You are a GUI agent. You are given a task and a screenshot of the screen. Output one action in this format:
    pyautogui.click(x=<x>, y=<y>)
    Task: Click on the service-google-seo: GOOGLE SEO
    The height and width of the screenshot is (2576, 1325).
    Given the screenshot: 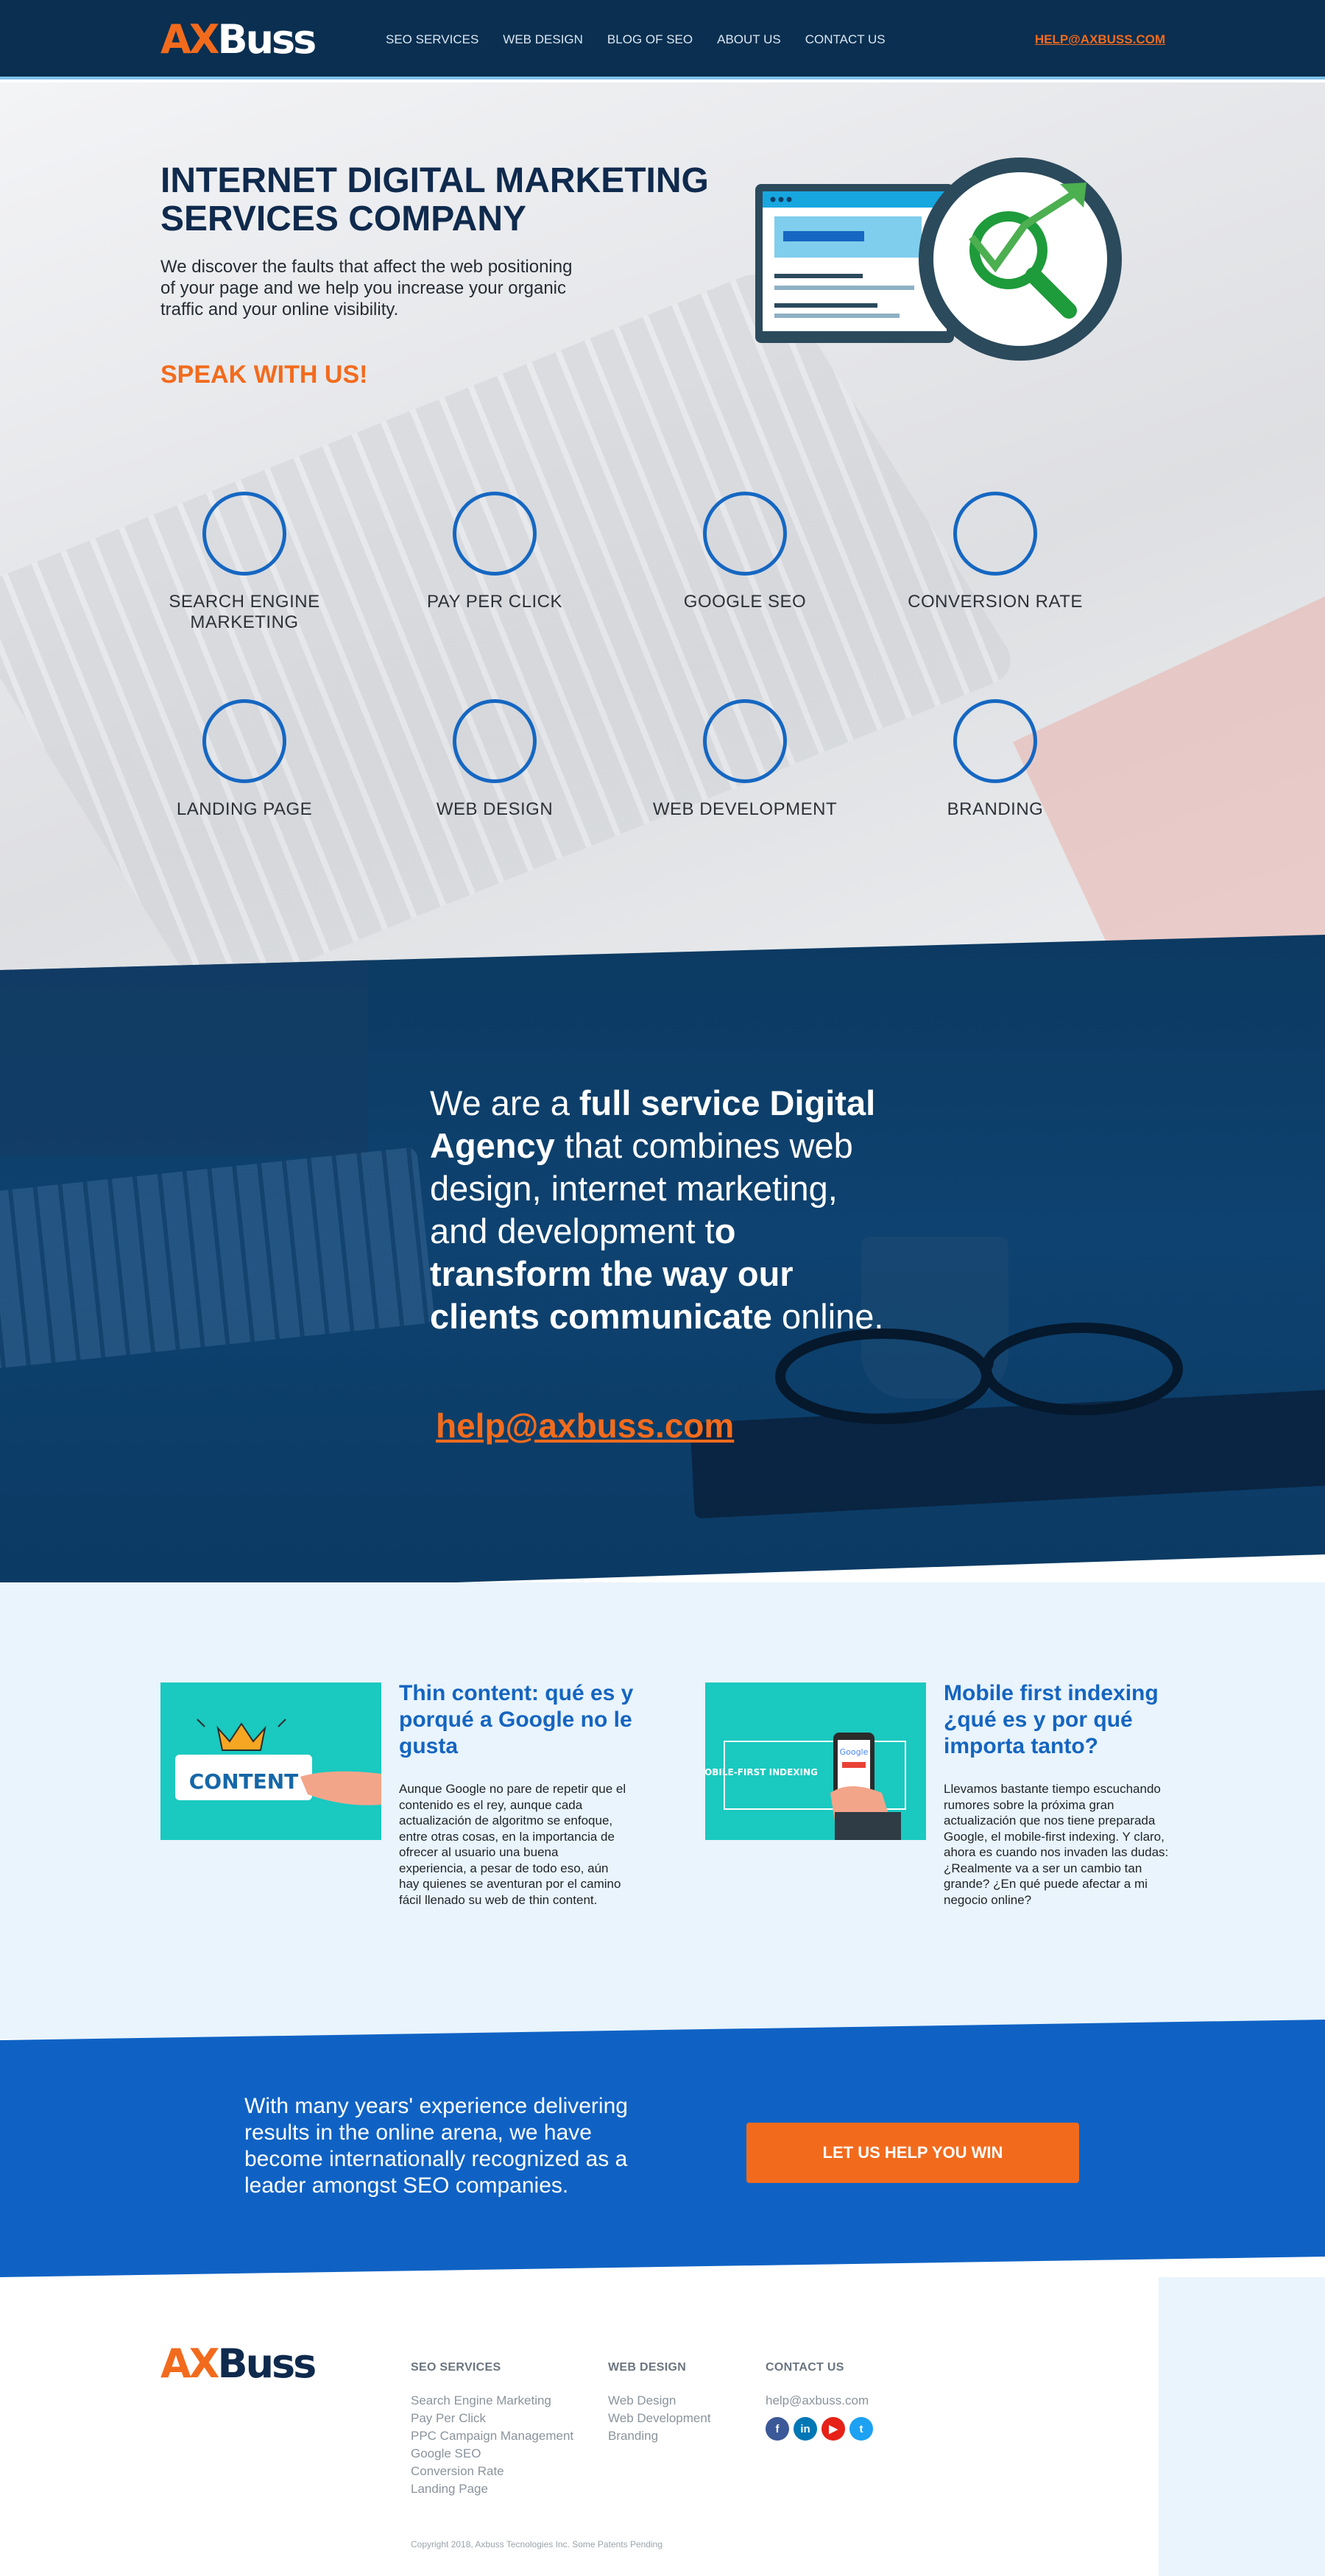 What is the action you would take?
    pyautogui.click(x=745, y=552)
    